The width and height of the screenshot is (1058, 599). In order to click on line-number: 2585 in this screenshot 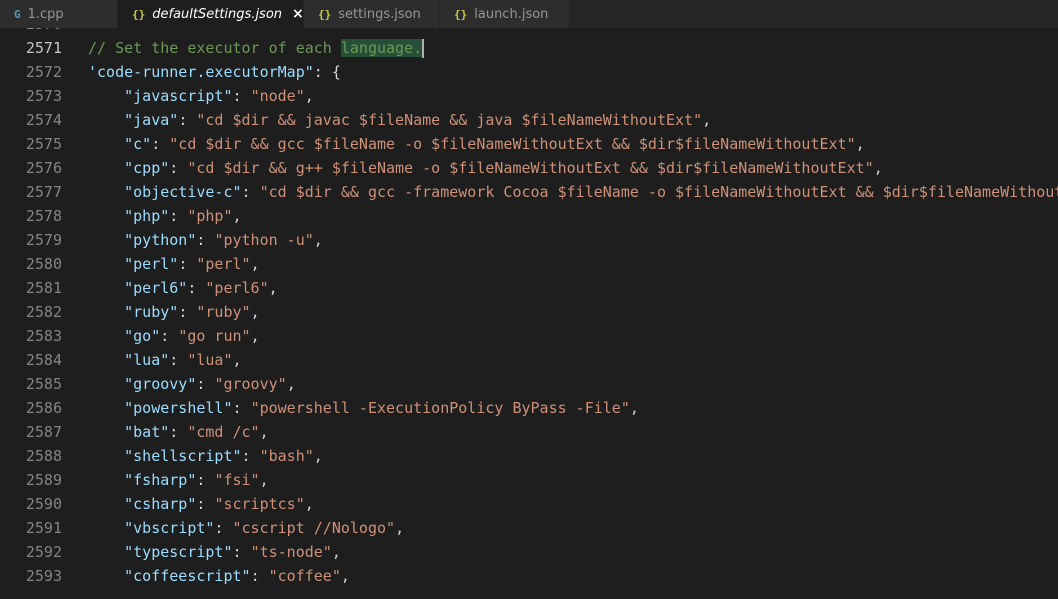, I will do `click(43, 384)`.